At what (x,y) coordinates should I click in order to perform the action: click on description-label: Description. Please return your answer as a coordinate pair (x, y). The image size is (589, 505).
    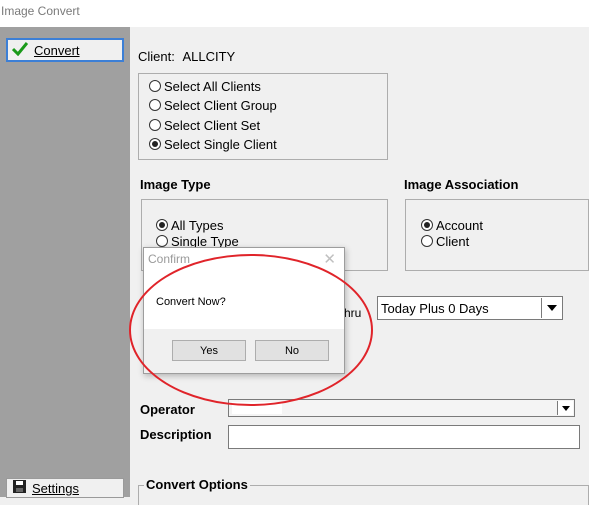
    Looking at the image, I should click on (176, 434).